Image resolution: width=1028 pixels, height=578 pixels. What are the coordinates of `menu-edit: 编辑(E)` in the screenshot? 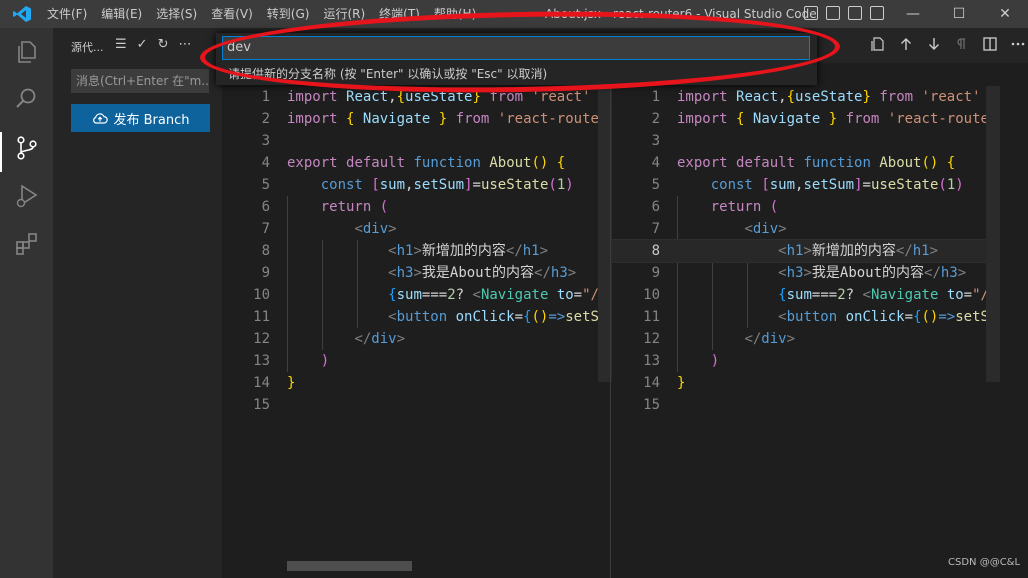 It's located at (121, 14).